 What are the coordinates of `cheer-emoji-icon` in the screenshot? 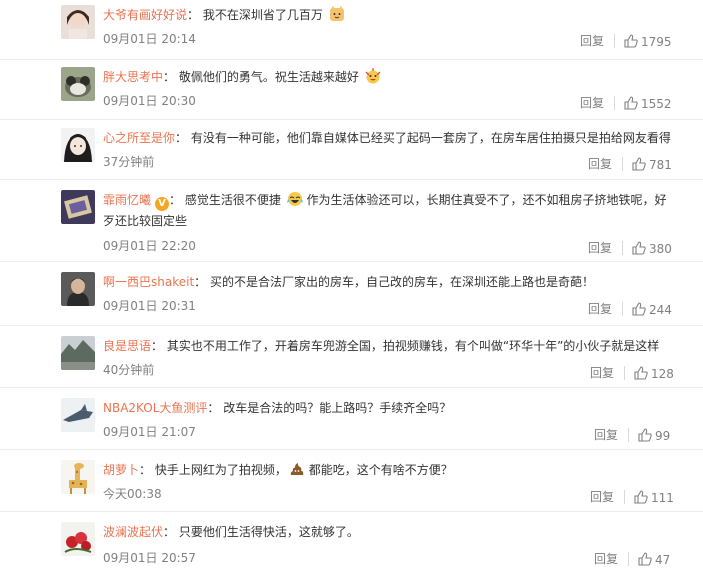 It's located at (373, 76).